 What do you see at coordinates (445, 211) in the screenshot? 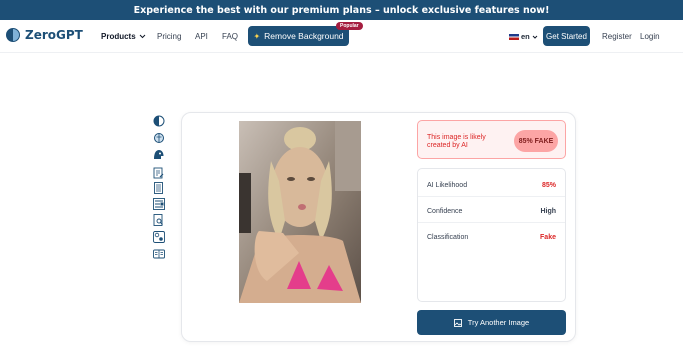
I see `stat-label: Confidence` at bounding box center [445, 211].